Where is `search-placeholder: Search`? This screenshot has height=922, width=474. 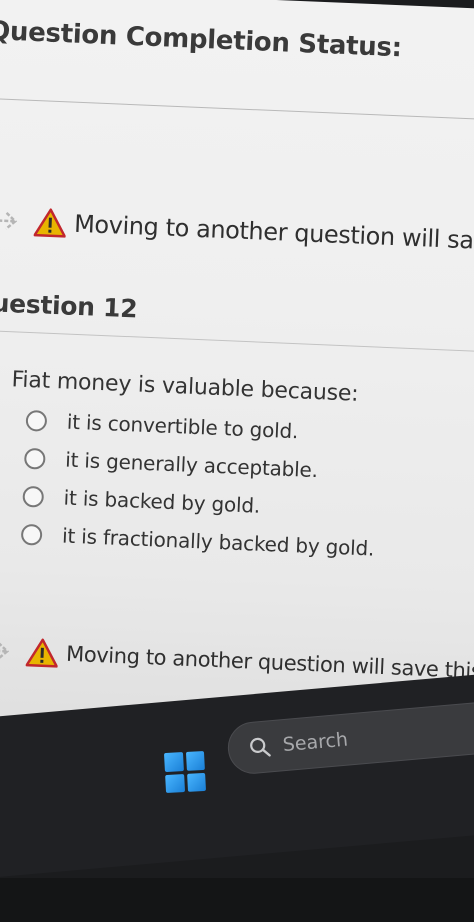 search-placeholder: Search is located at coordinates (315, 742).